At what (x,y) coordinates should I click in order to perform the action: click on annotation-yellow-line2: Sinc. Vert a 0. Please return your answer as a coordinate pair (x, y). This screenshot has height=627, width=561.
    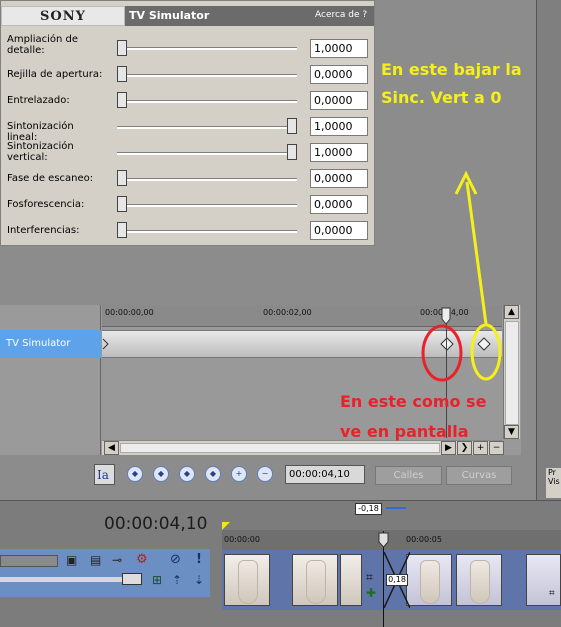
    Looking at the image, I should click on (441, 97).